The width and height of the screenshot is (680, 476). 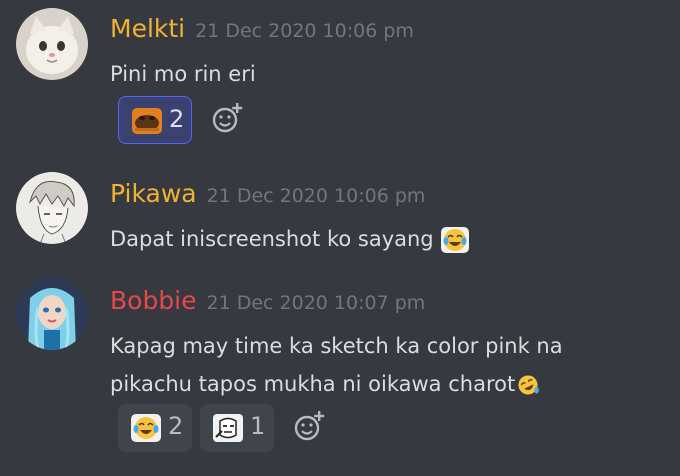 I want to click on avatar-melkti, so click(x=52, y=44).